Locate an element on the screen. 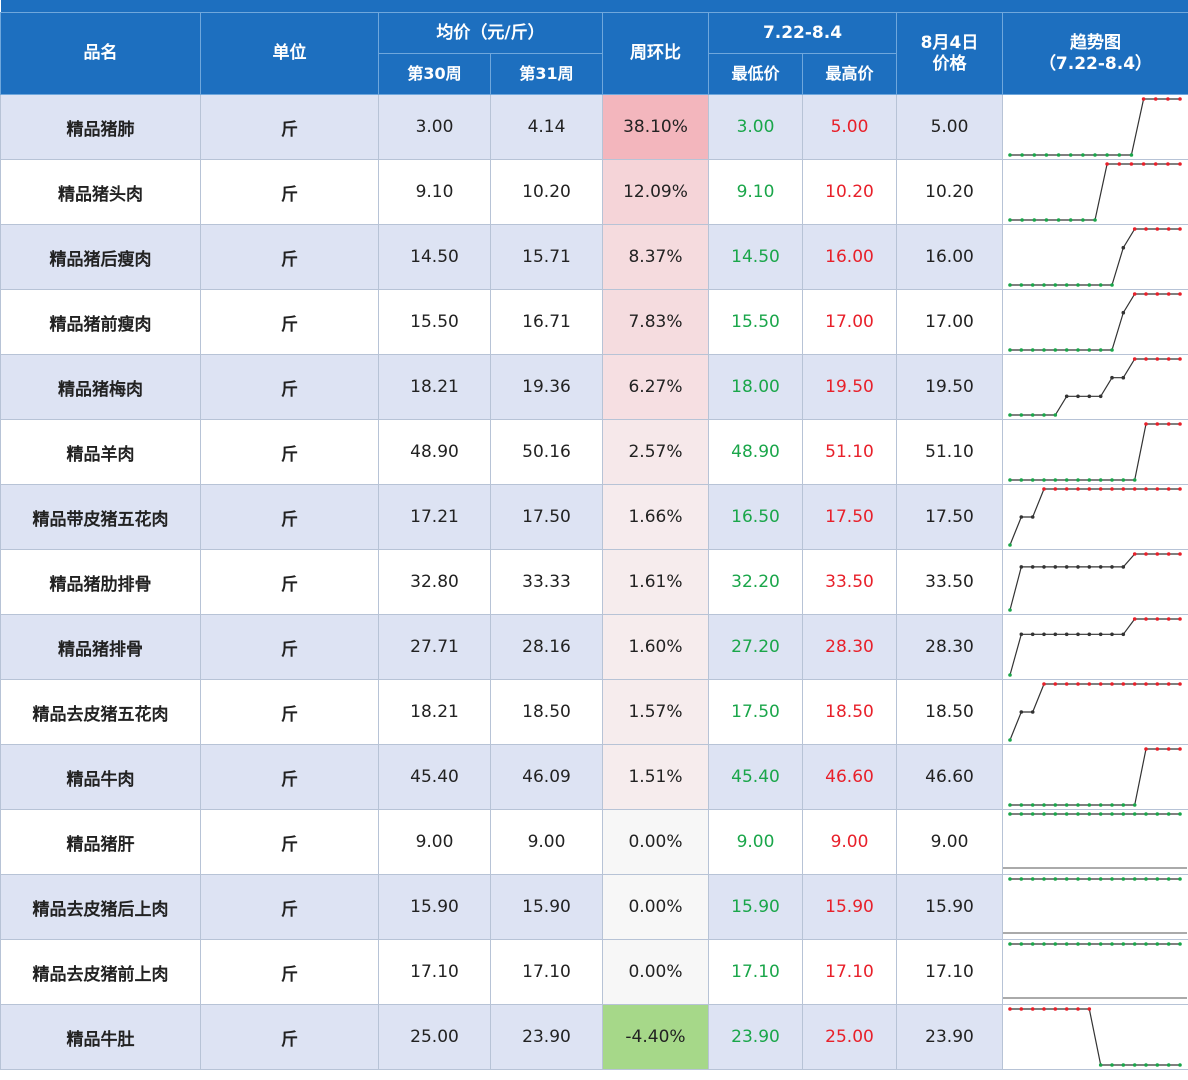  cell-max-price: 5.00 is located at coordinates (849, 127).